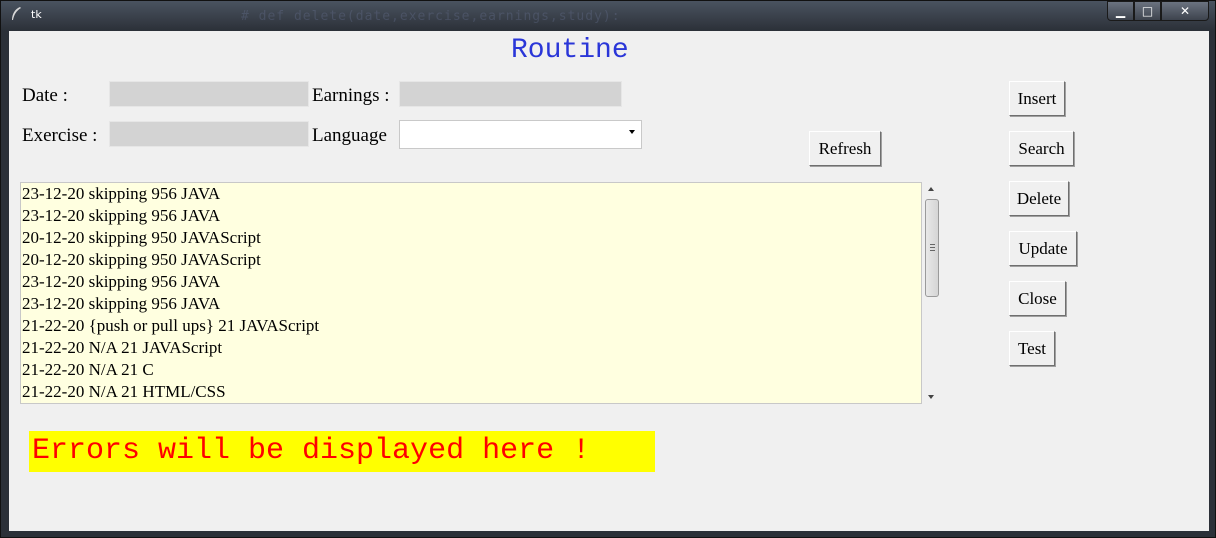  What do you see at coordinates (209, 94) in the screenshot?
I see `date-field` at bounding box center [209, 94].